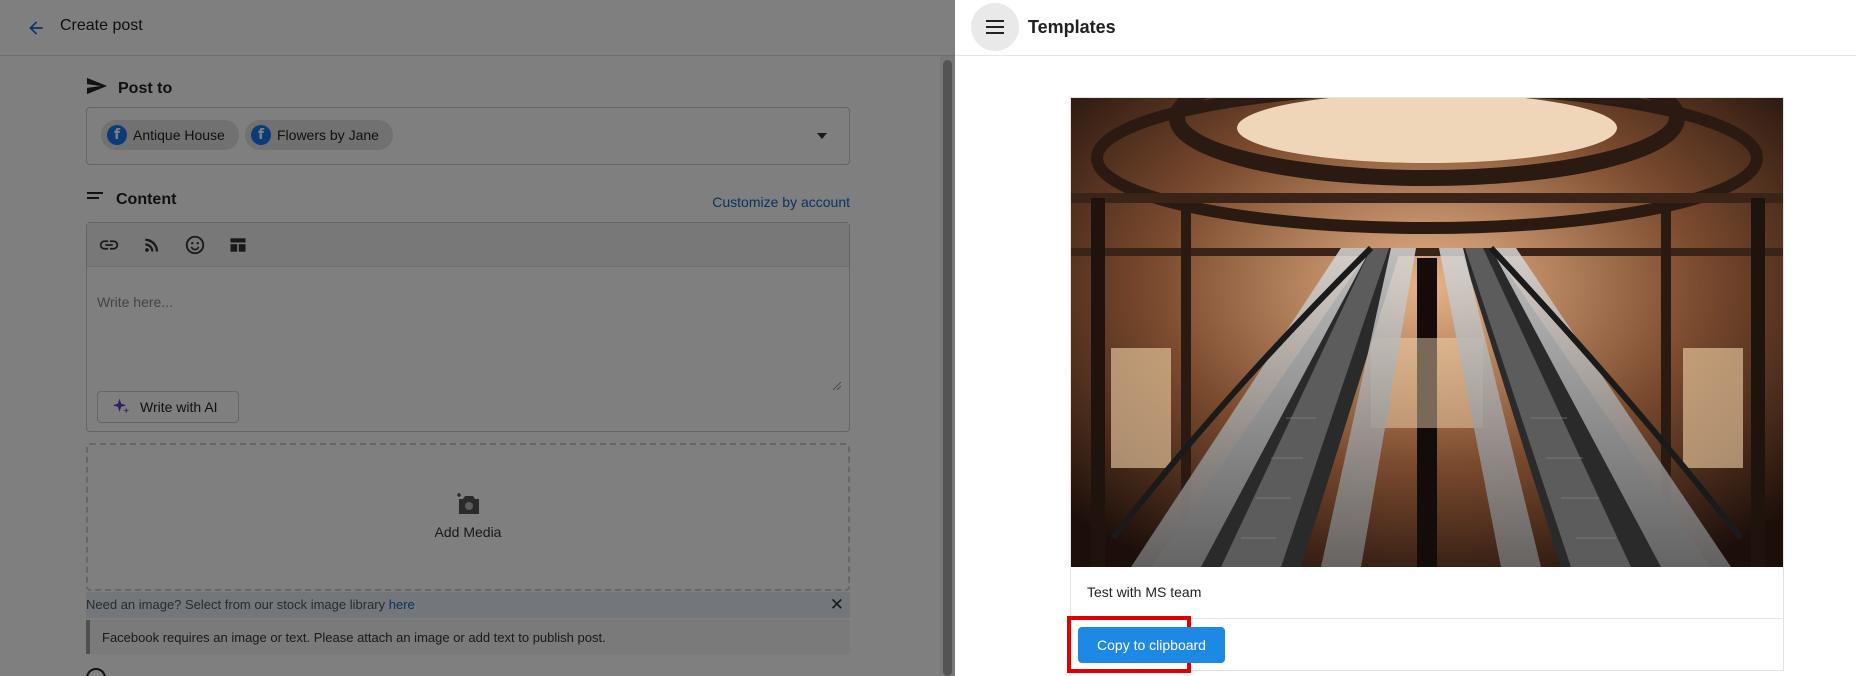 The height and width of the screenshot is (676, 1856). Describe the element at coordinates (1151, 645) in the screenshot. I see `copy-to-clipboard-button: Copy to clipboard` at that location.